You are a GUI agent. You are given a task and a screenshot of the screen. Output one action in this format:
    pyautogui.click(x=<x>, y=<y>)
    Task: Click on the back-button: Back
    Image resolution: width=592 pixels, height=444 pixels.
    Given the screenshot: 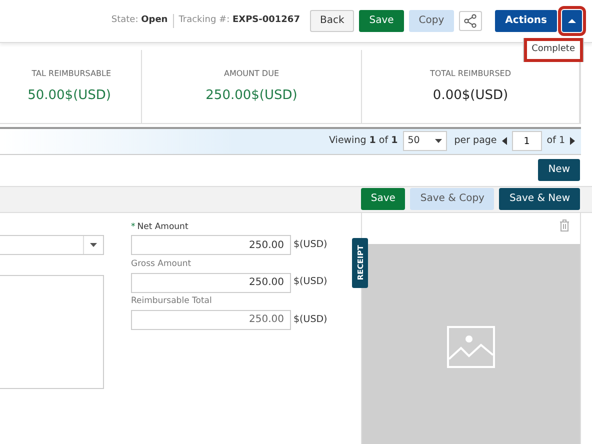 What is the action you would take?
    pyautogui.click(x=332, y=21)
    